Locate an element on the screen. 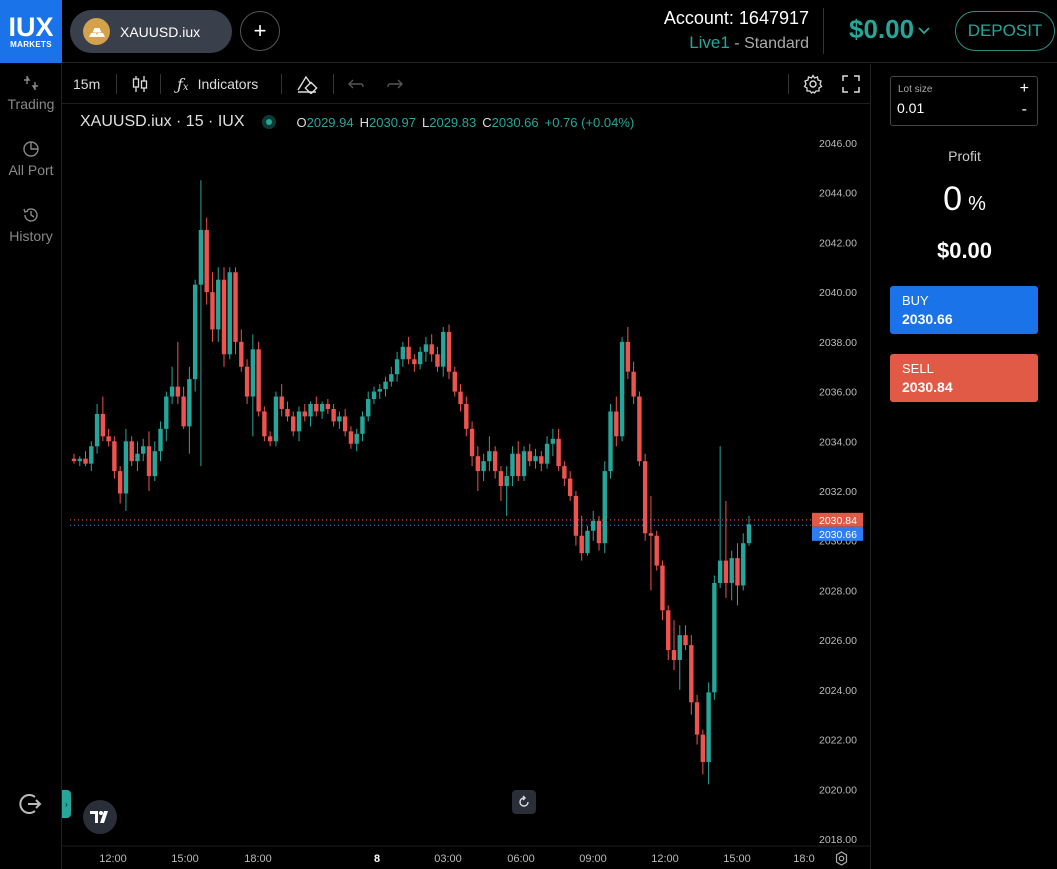 The image size is (1057, 869). symbol-label: XAUUSD.iux is located at coordinates (160, 31).